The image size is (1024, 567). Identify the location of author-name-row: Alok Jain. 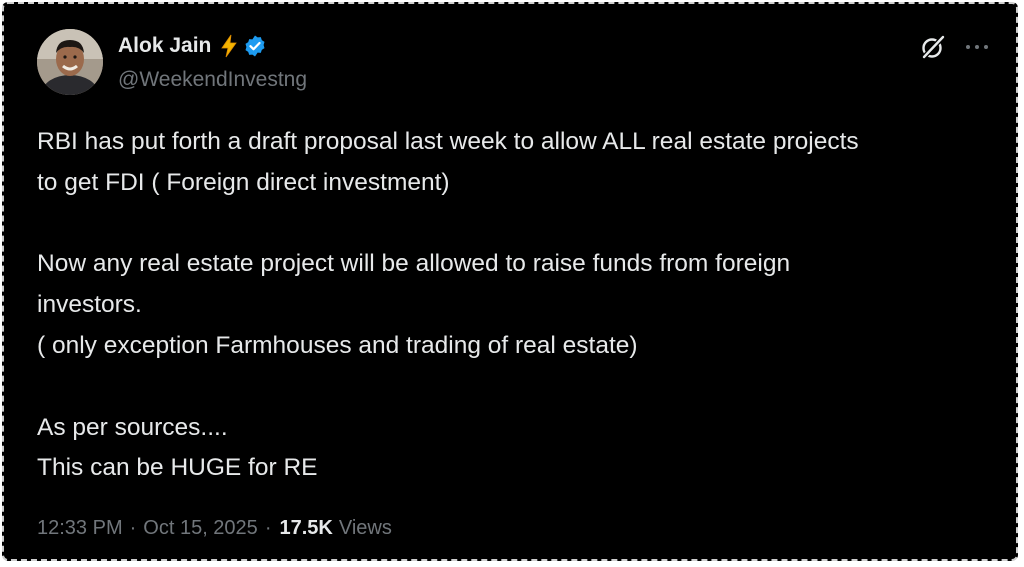
(192, 46).